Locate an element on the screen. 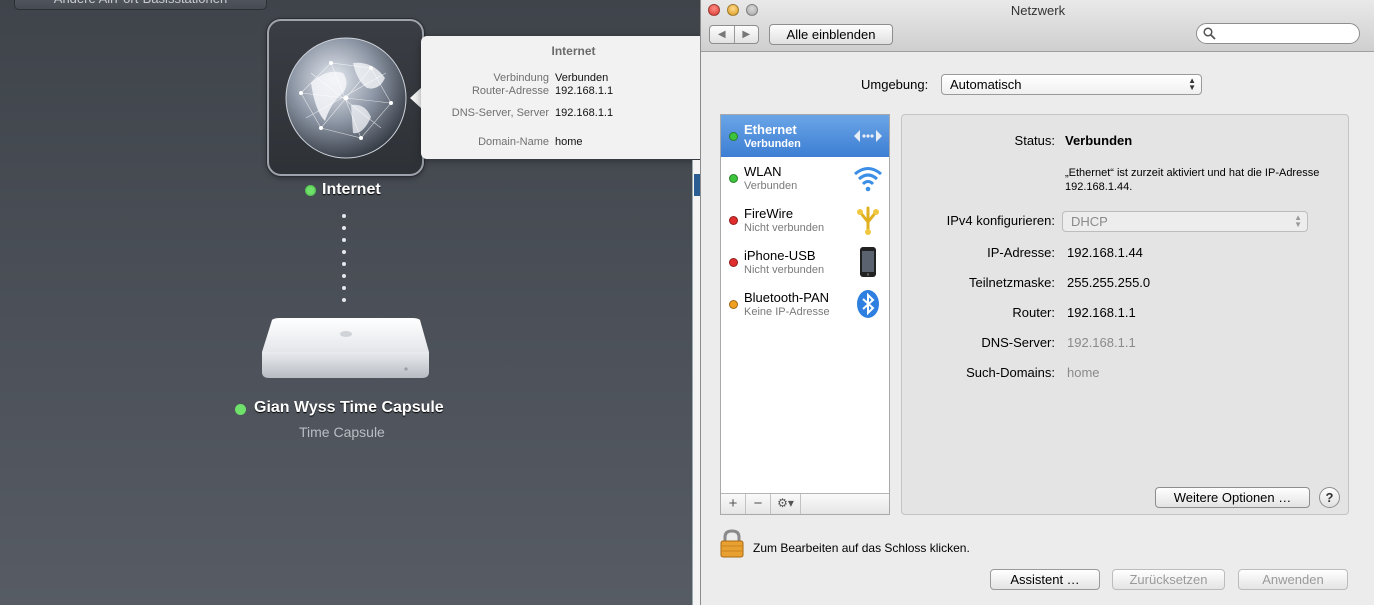 This screenshot has width=1374, height=605. service-item-ethernet: Ethernet Verbunden is located at coordinates (805, 136).